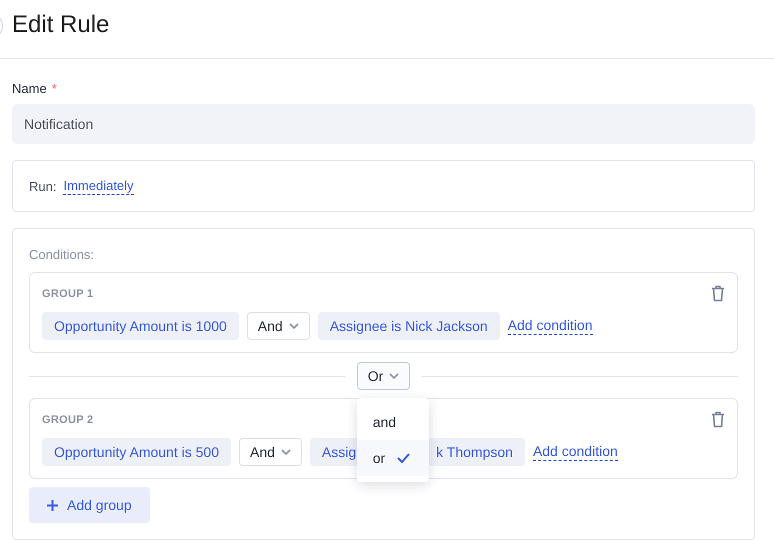  What do you see at coordinates (61, 25) in the screenshot?
I see `page-title: Edit Rule` at bounding box center [61, 25].